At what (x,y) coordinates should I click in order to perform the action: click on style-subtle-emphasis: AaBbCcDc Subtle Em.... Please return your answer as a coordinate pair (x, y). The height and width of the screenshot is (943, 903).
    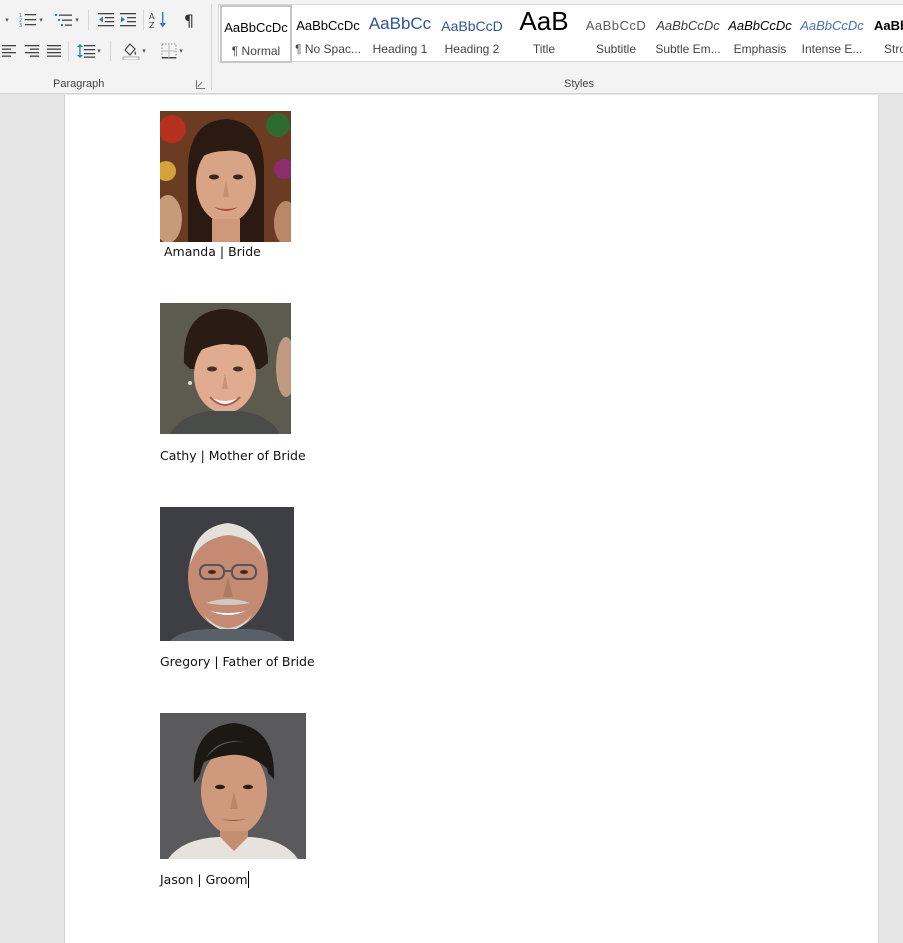
    Looking at the image, I should click on (688, 34).